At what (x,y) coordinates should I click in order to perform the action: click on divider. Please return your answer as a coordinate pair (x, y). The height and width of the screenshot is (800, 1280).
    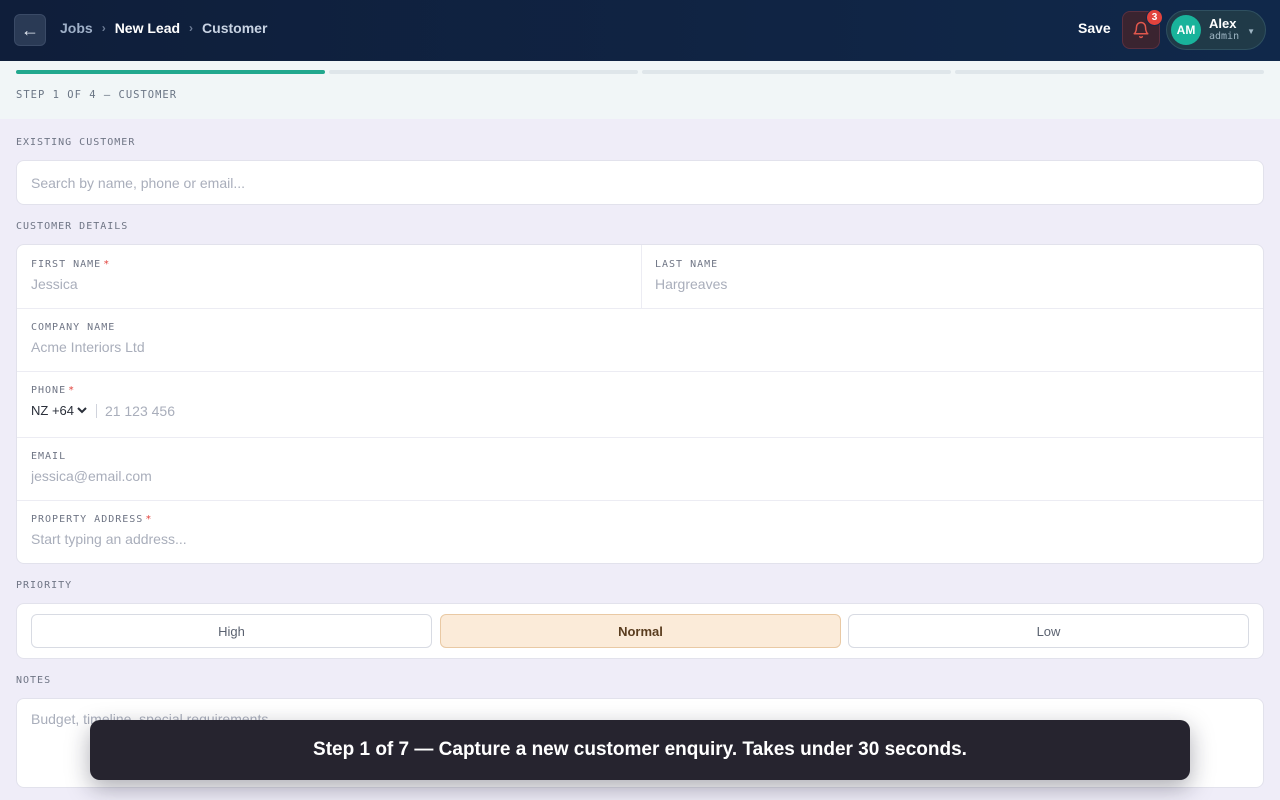
    Looking at the image, I should click on (96, 410).